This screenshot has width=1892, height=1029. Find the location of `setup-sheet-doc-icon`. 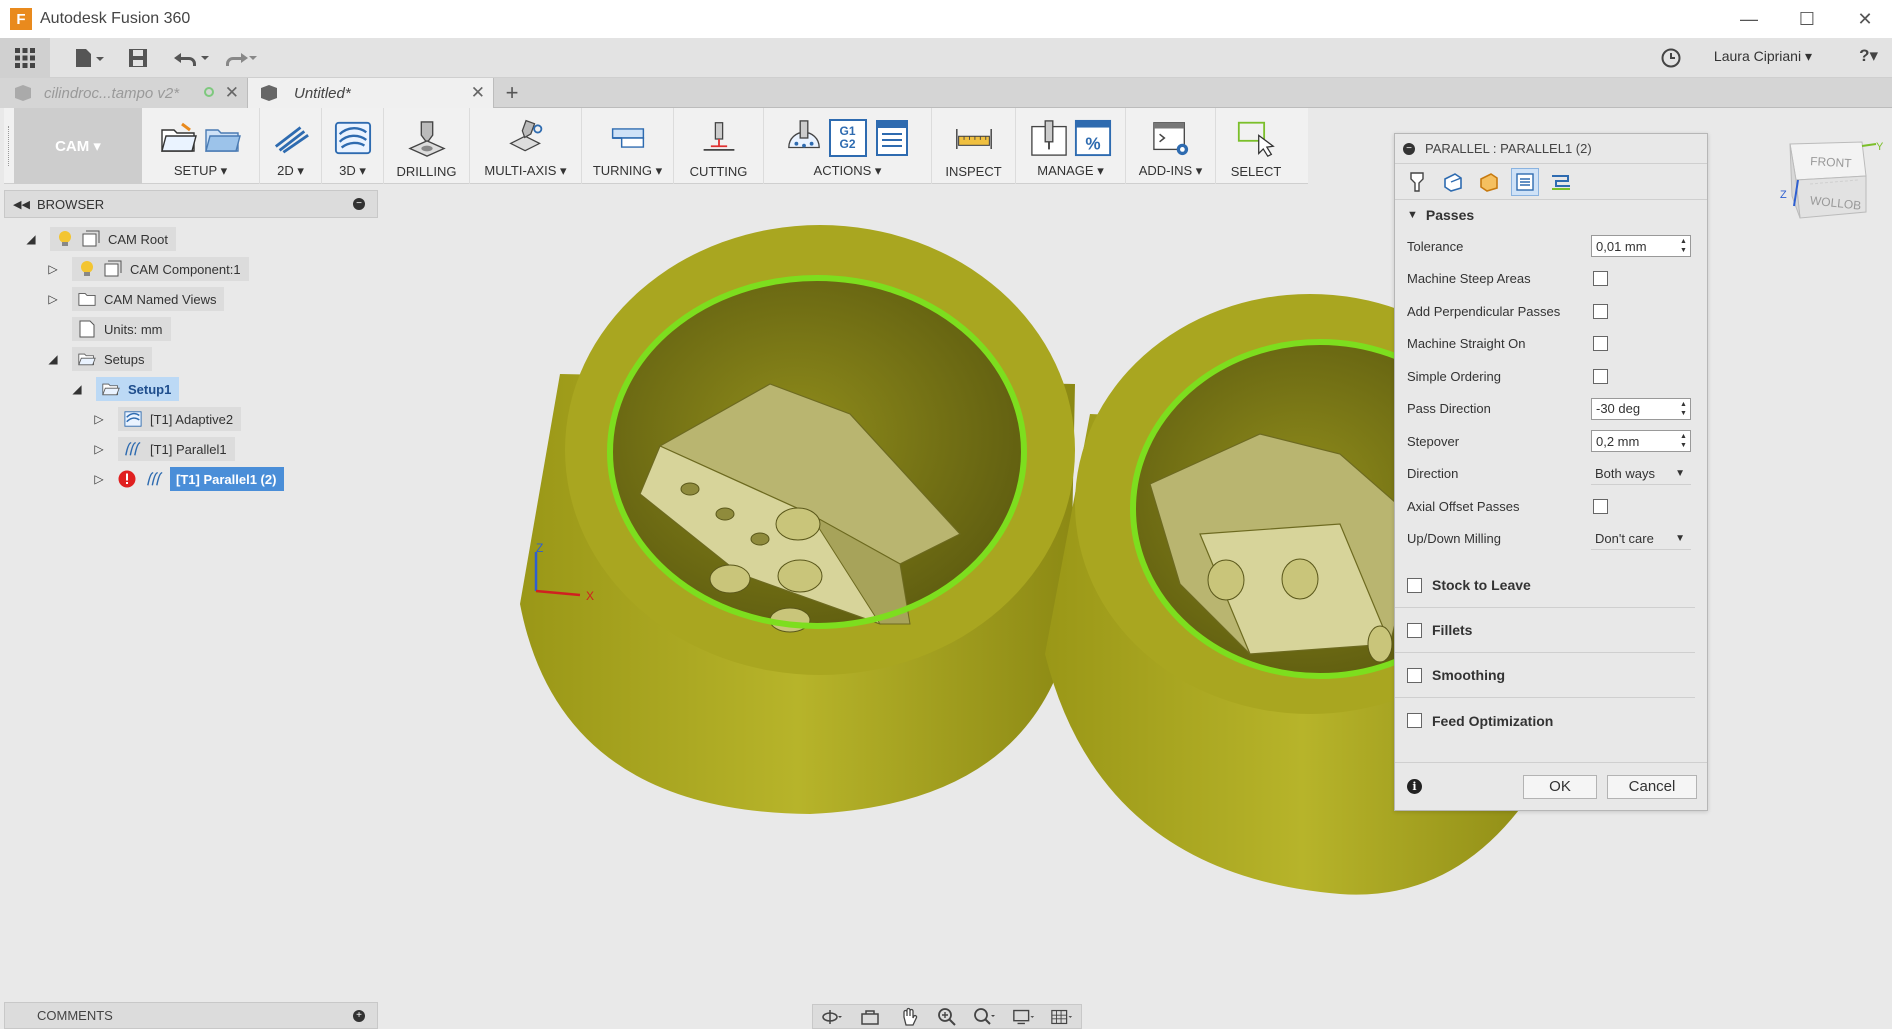

setup-sheet-doc-icon is located at coordinates (892, 138).